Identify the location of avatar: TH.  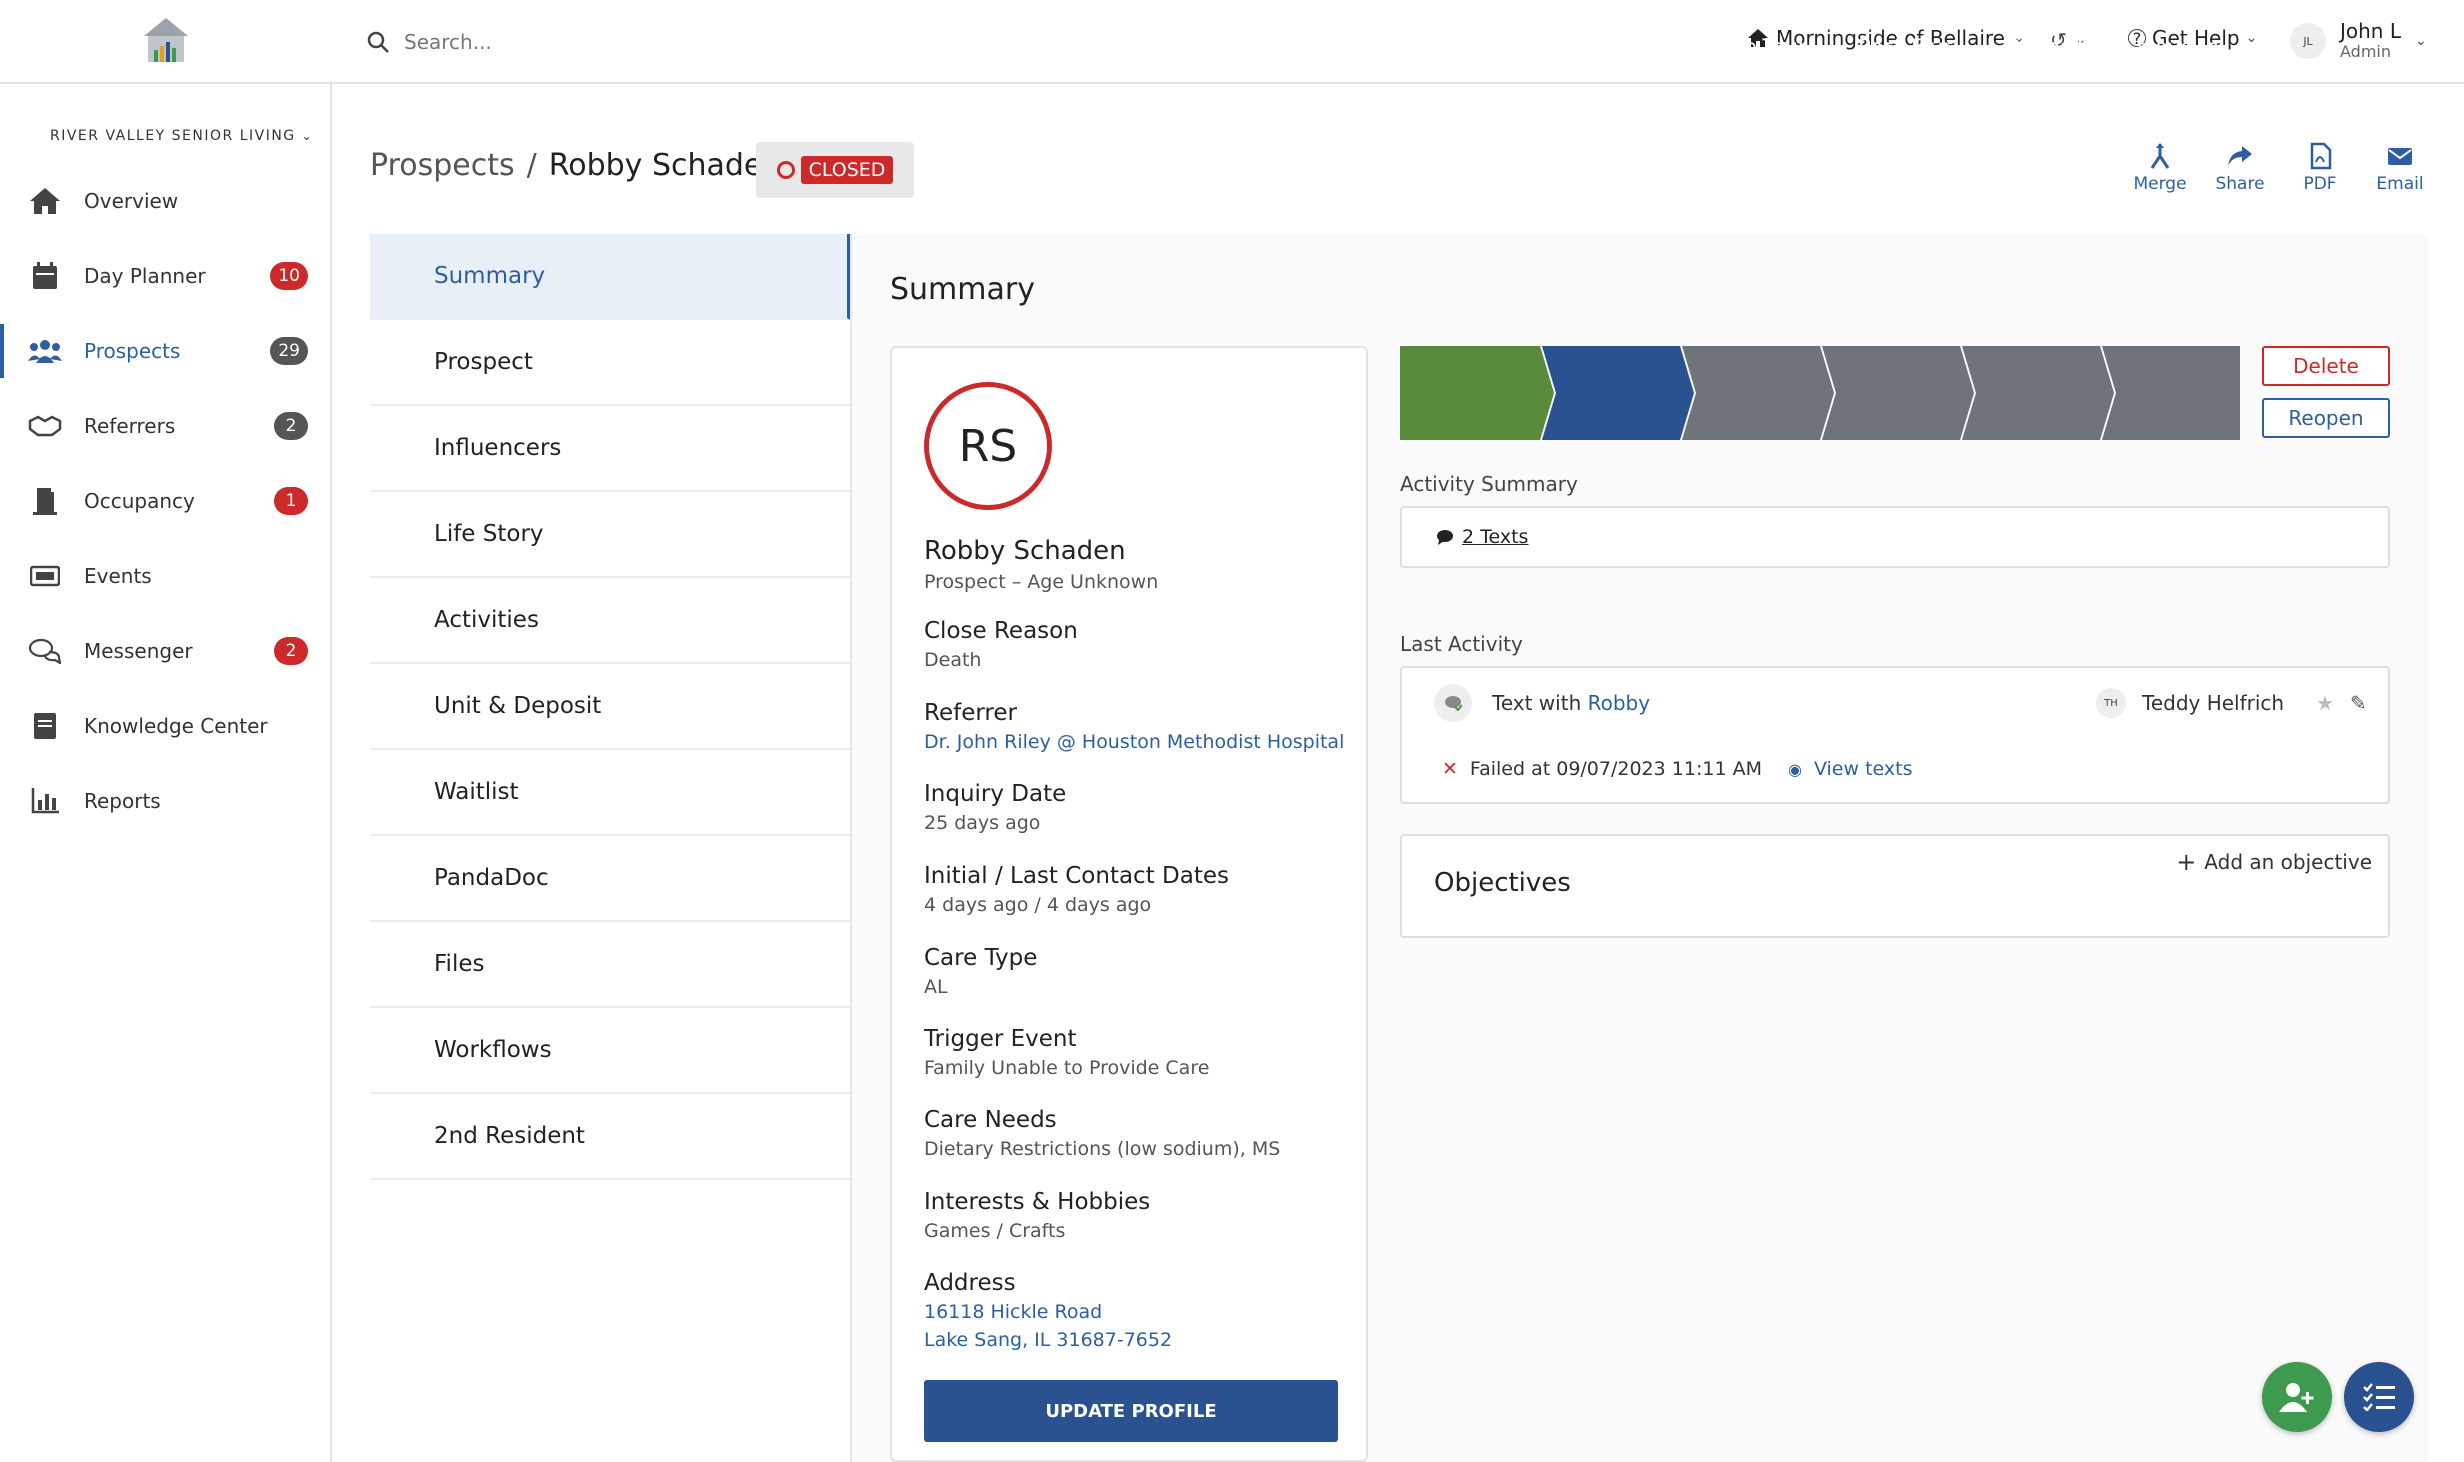
(2111, 703).